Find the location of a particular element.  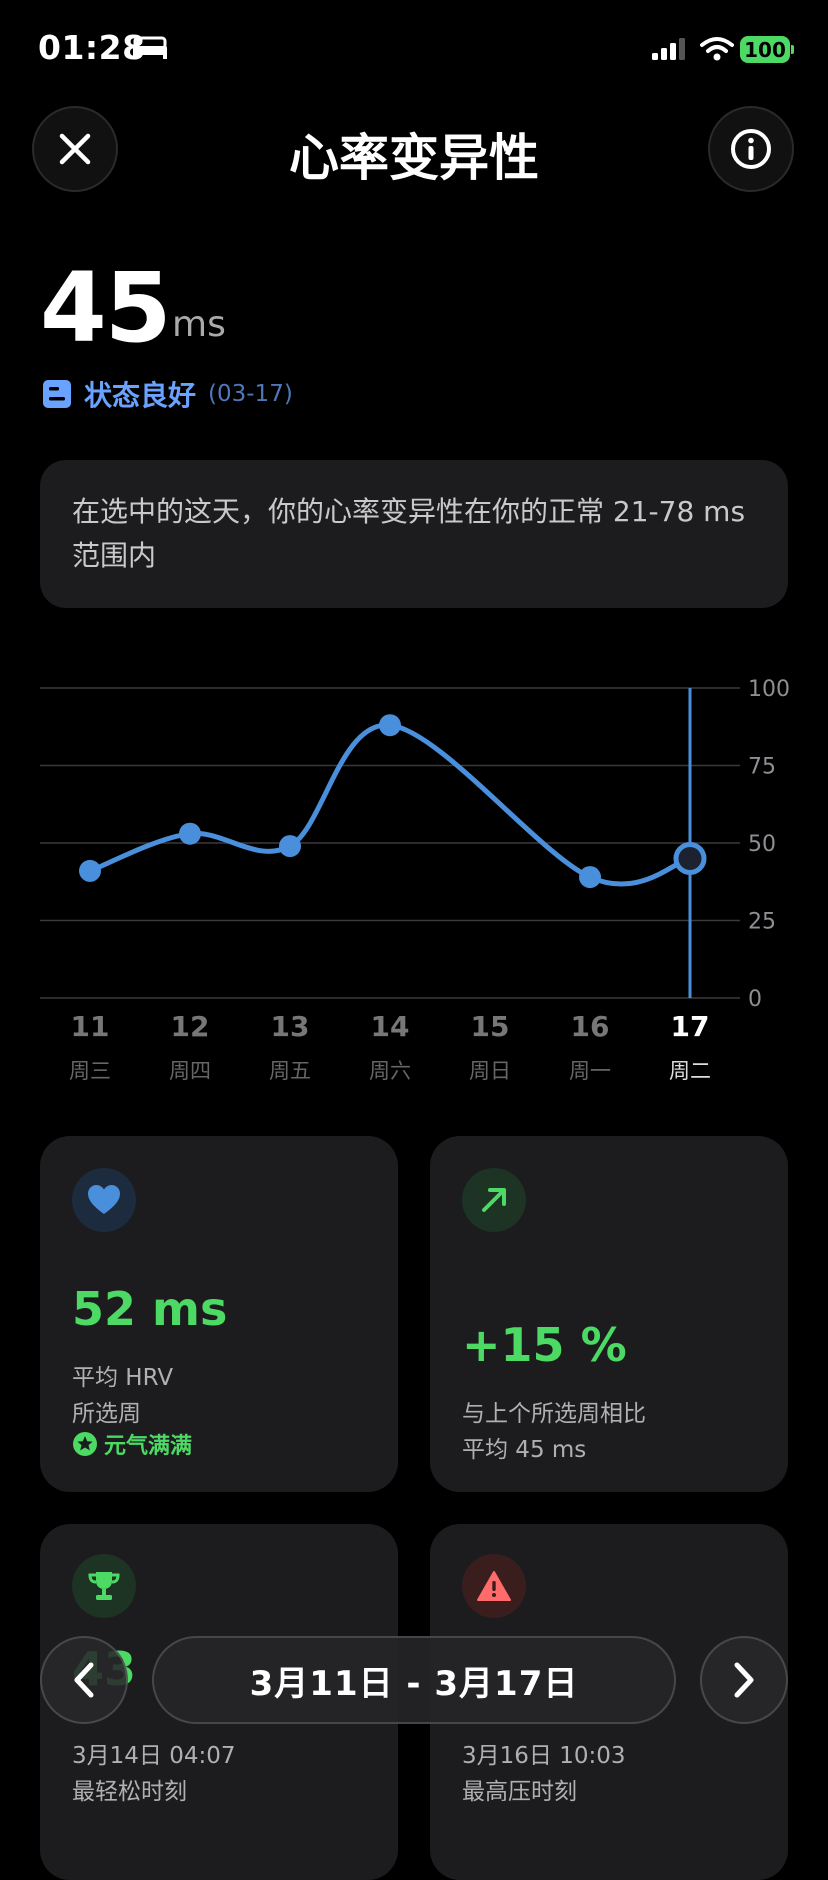

range-description: 在选中的这天，你的心率变异性在你的正常 21-78 ms 范围内 is located at coordinates (414, 534).